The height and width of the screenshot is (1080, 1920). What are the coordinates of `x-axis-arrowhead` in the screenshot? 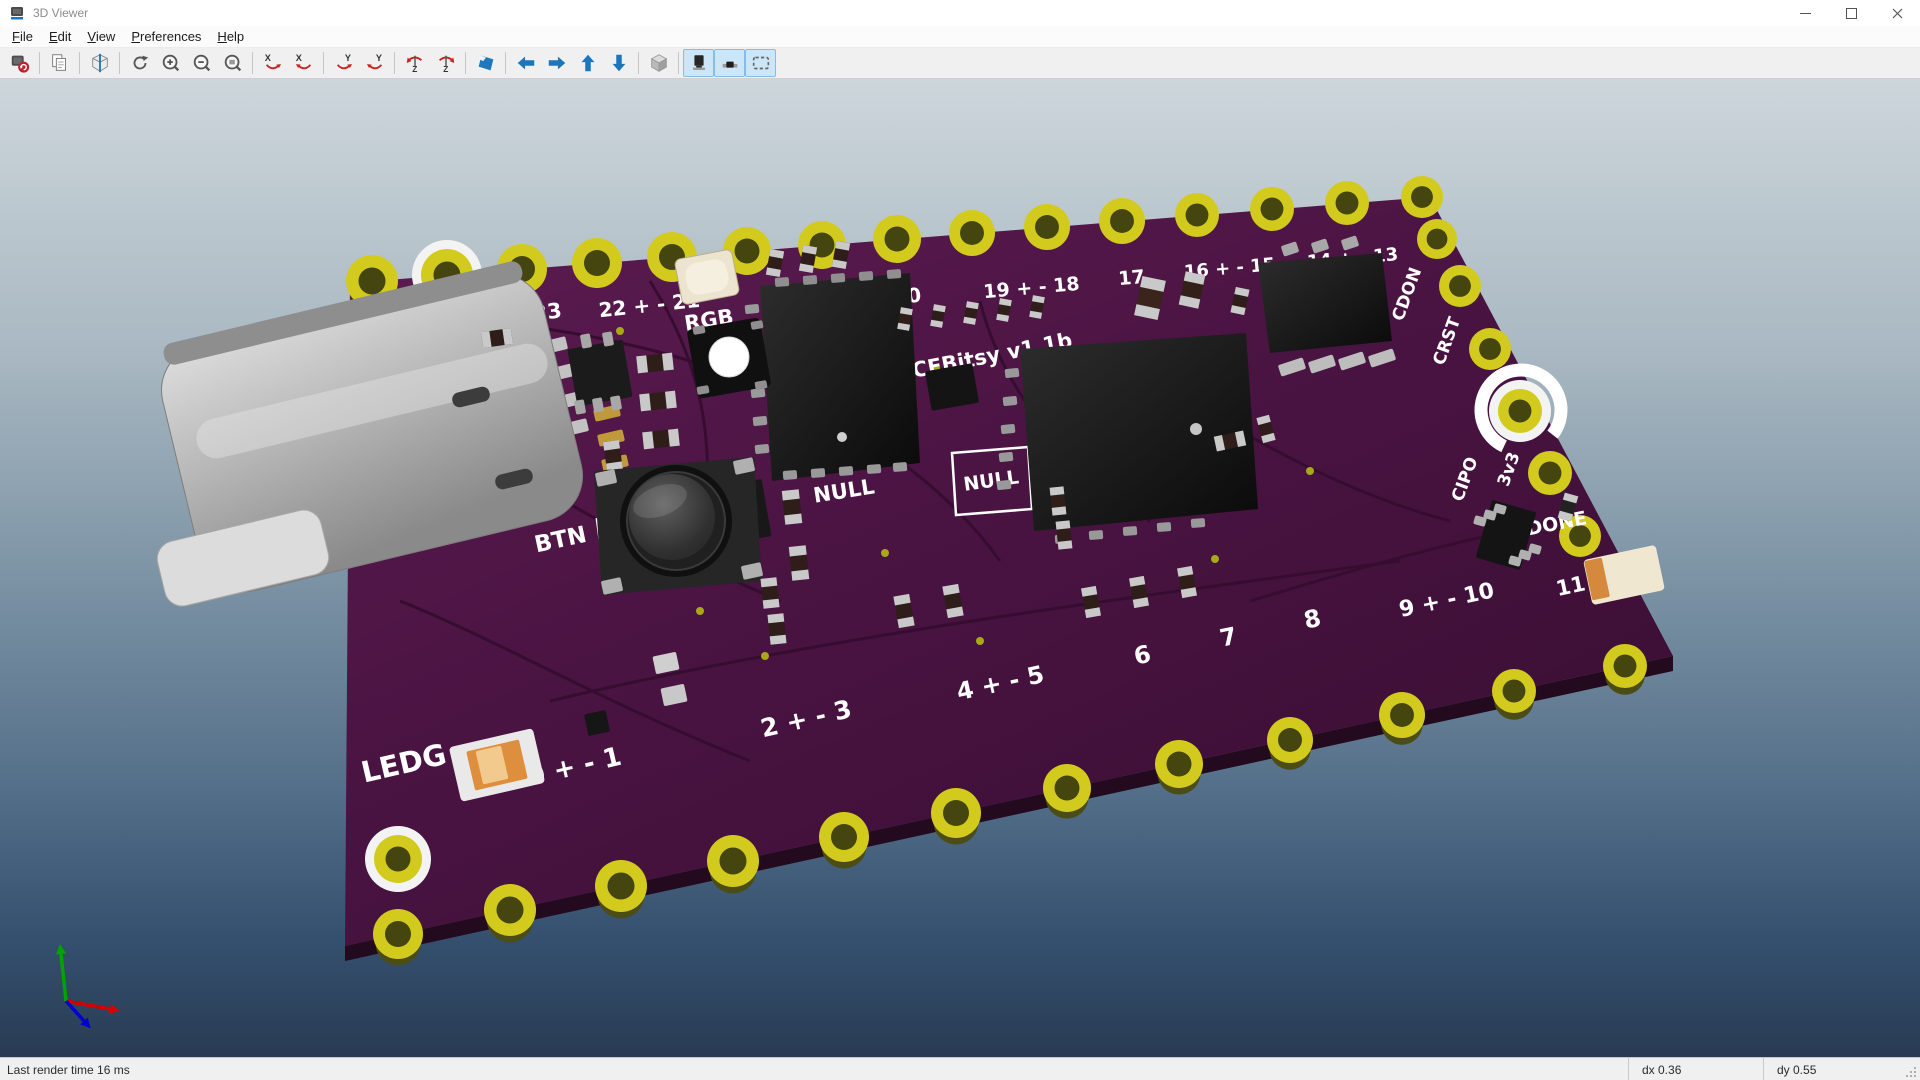 It's located at (114, 1009).